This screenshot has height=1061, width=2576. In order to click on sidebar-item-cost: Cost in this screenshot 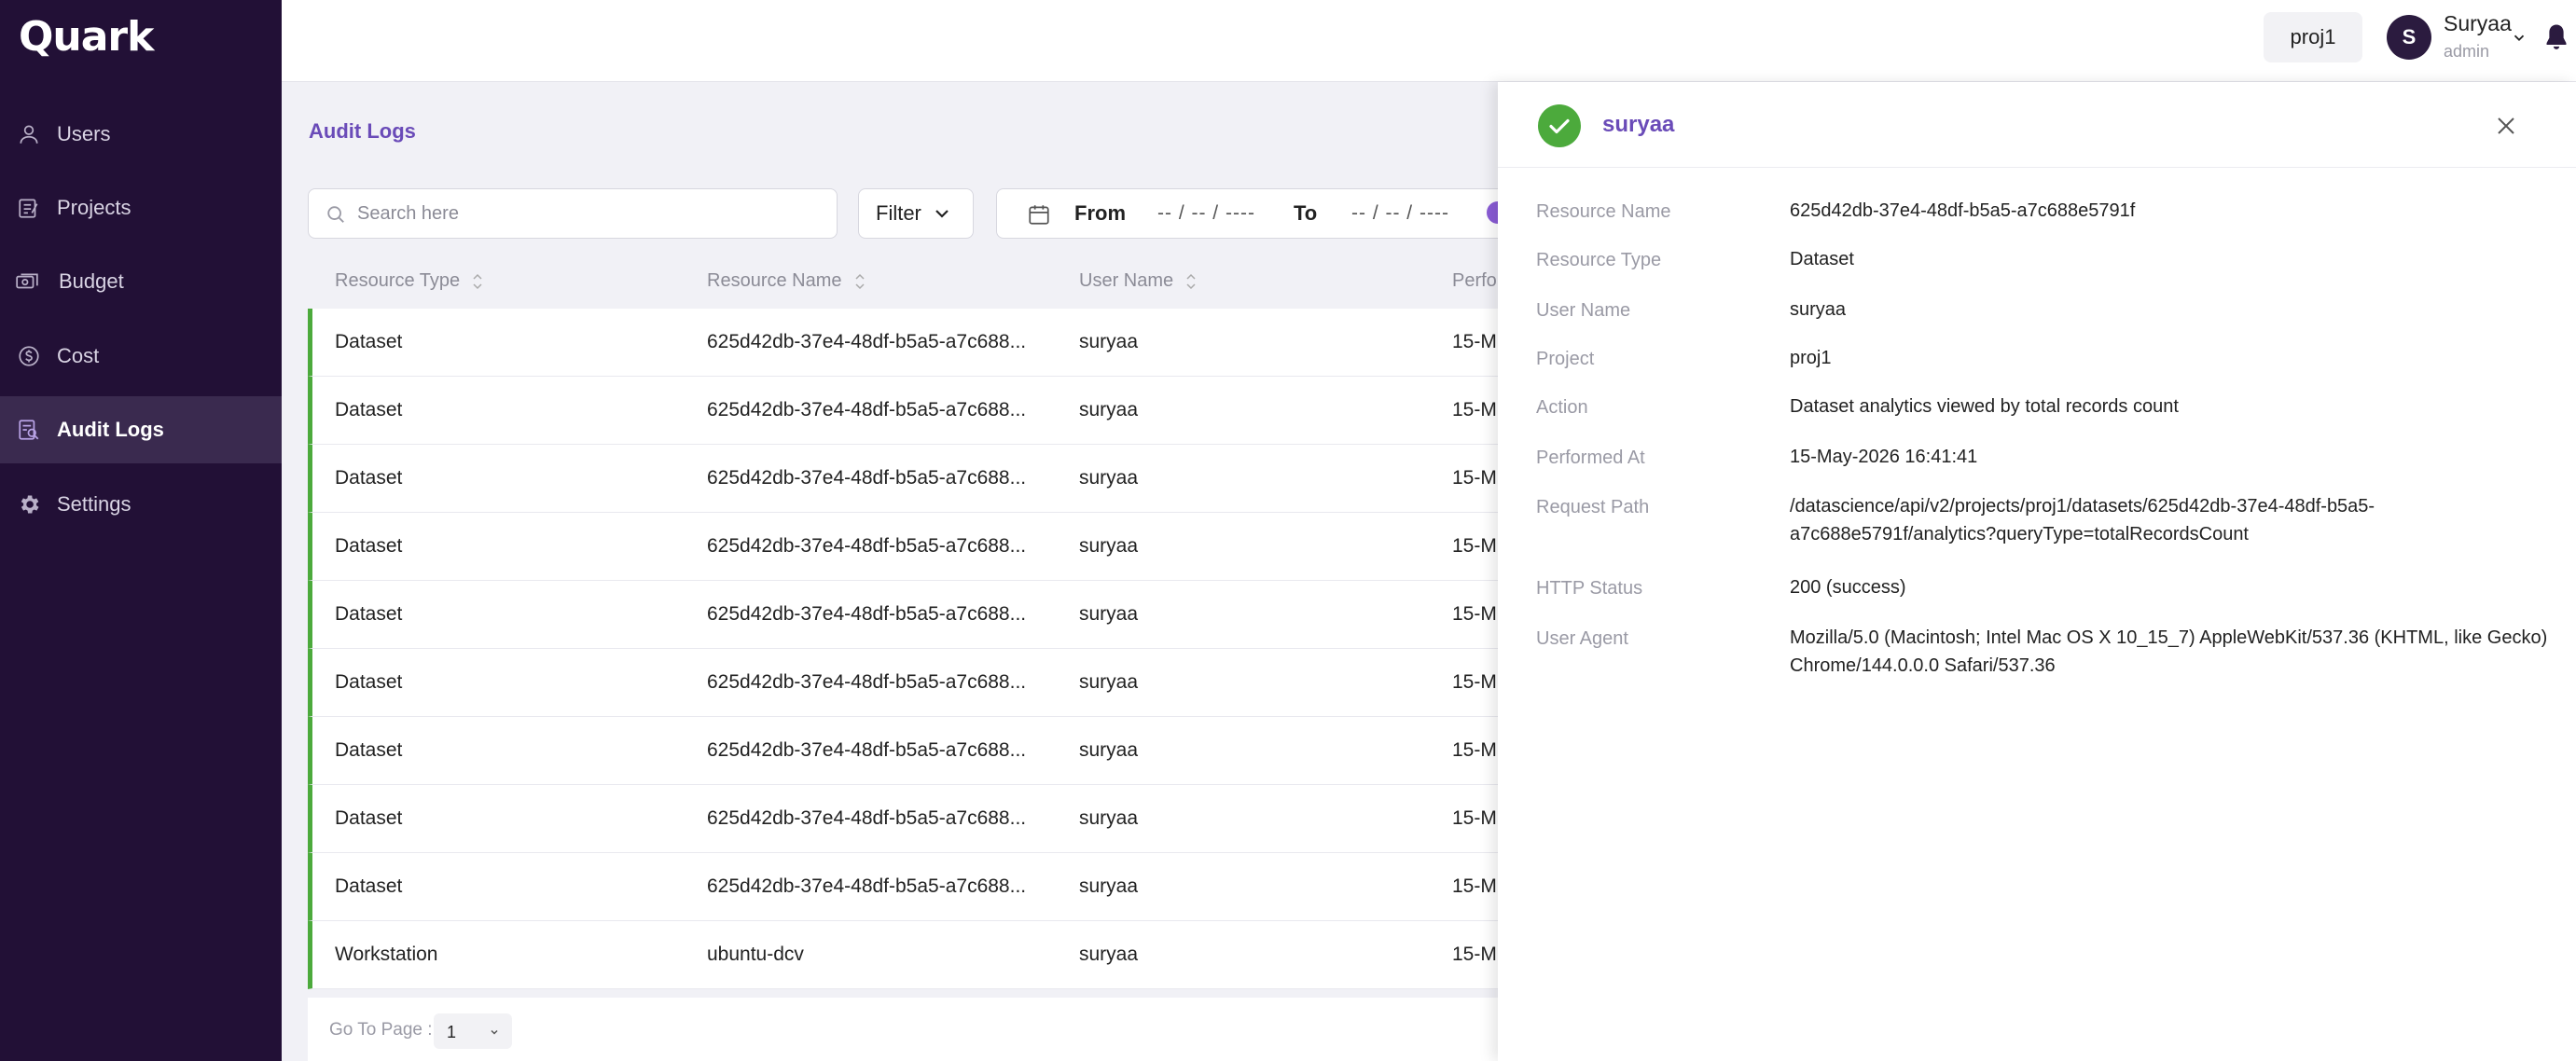, I will do `click(141, 356)`.